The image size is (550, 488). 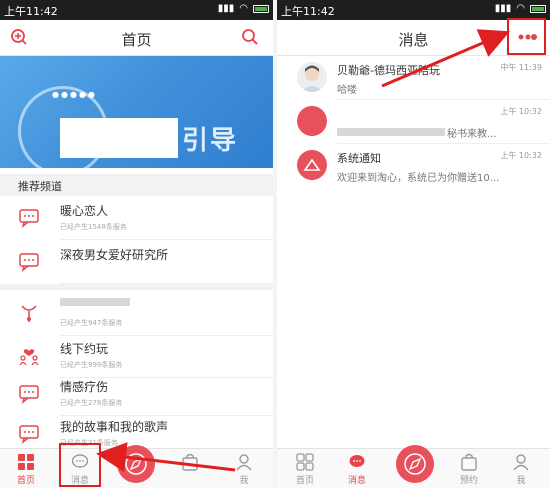 I want to click on banner-text: 引导, so click(x=210, y=141).